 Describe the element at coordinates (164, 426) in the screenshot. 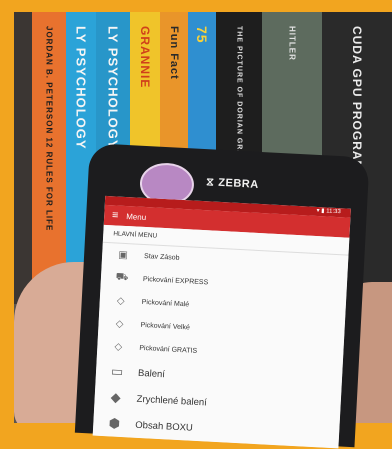

I see `menu-item-label: Obsah BOXU` at that location.